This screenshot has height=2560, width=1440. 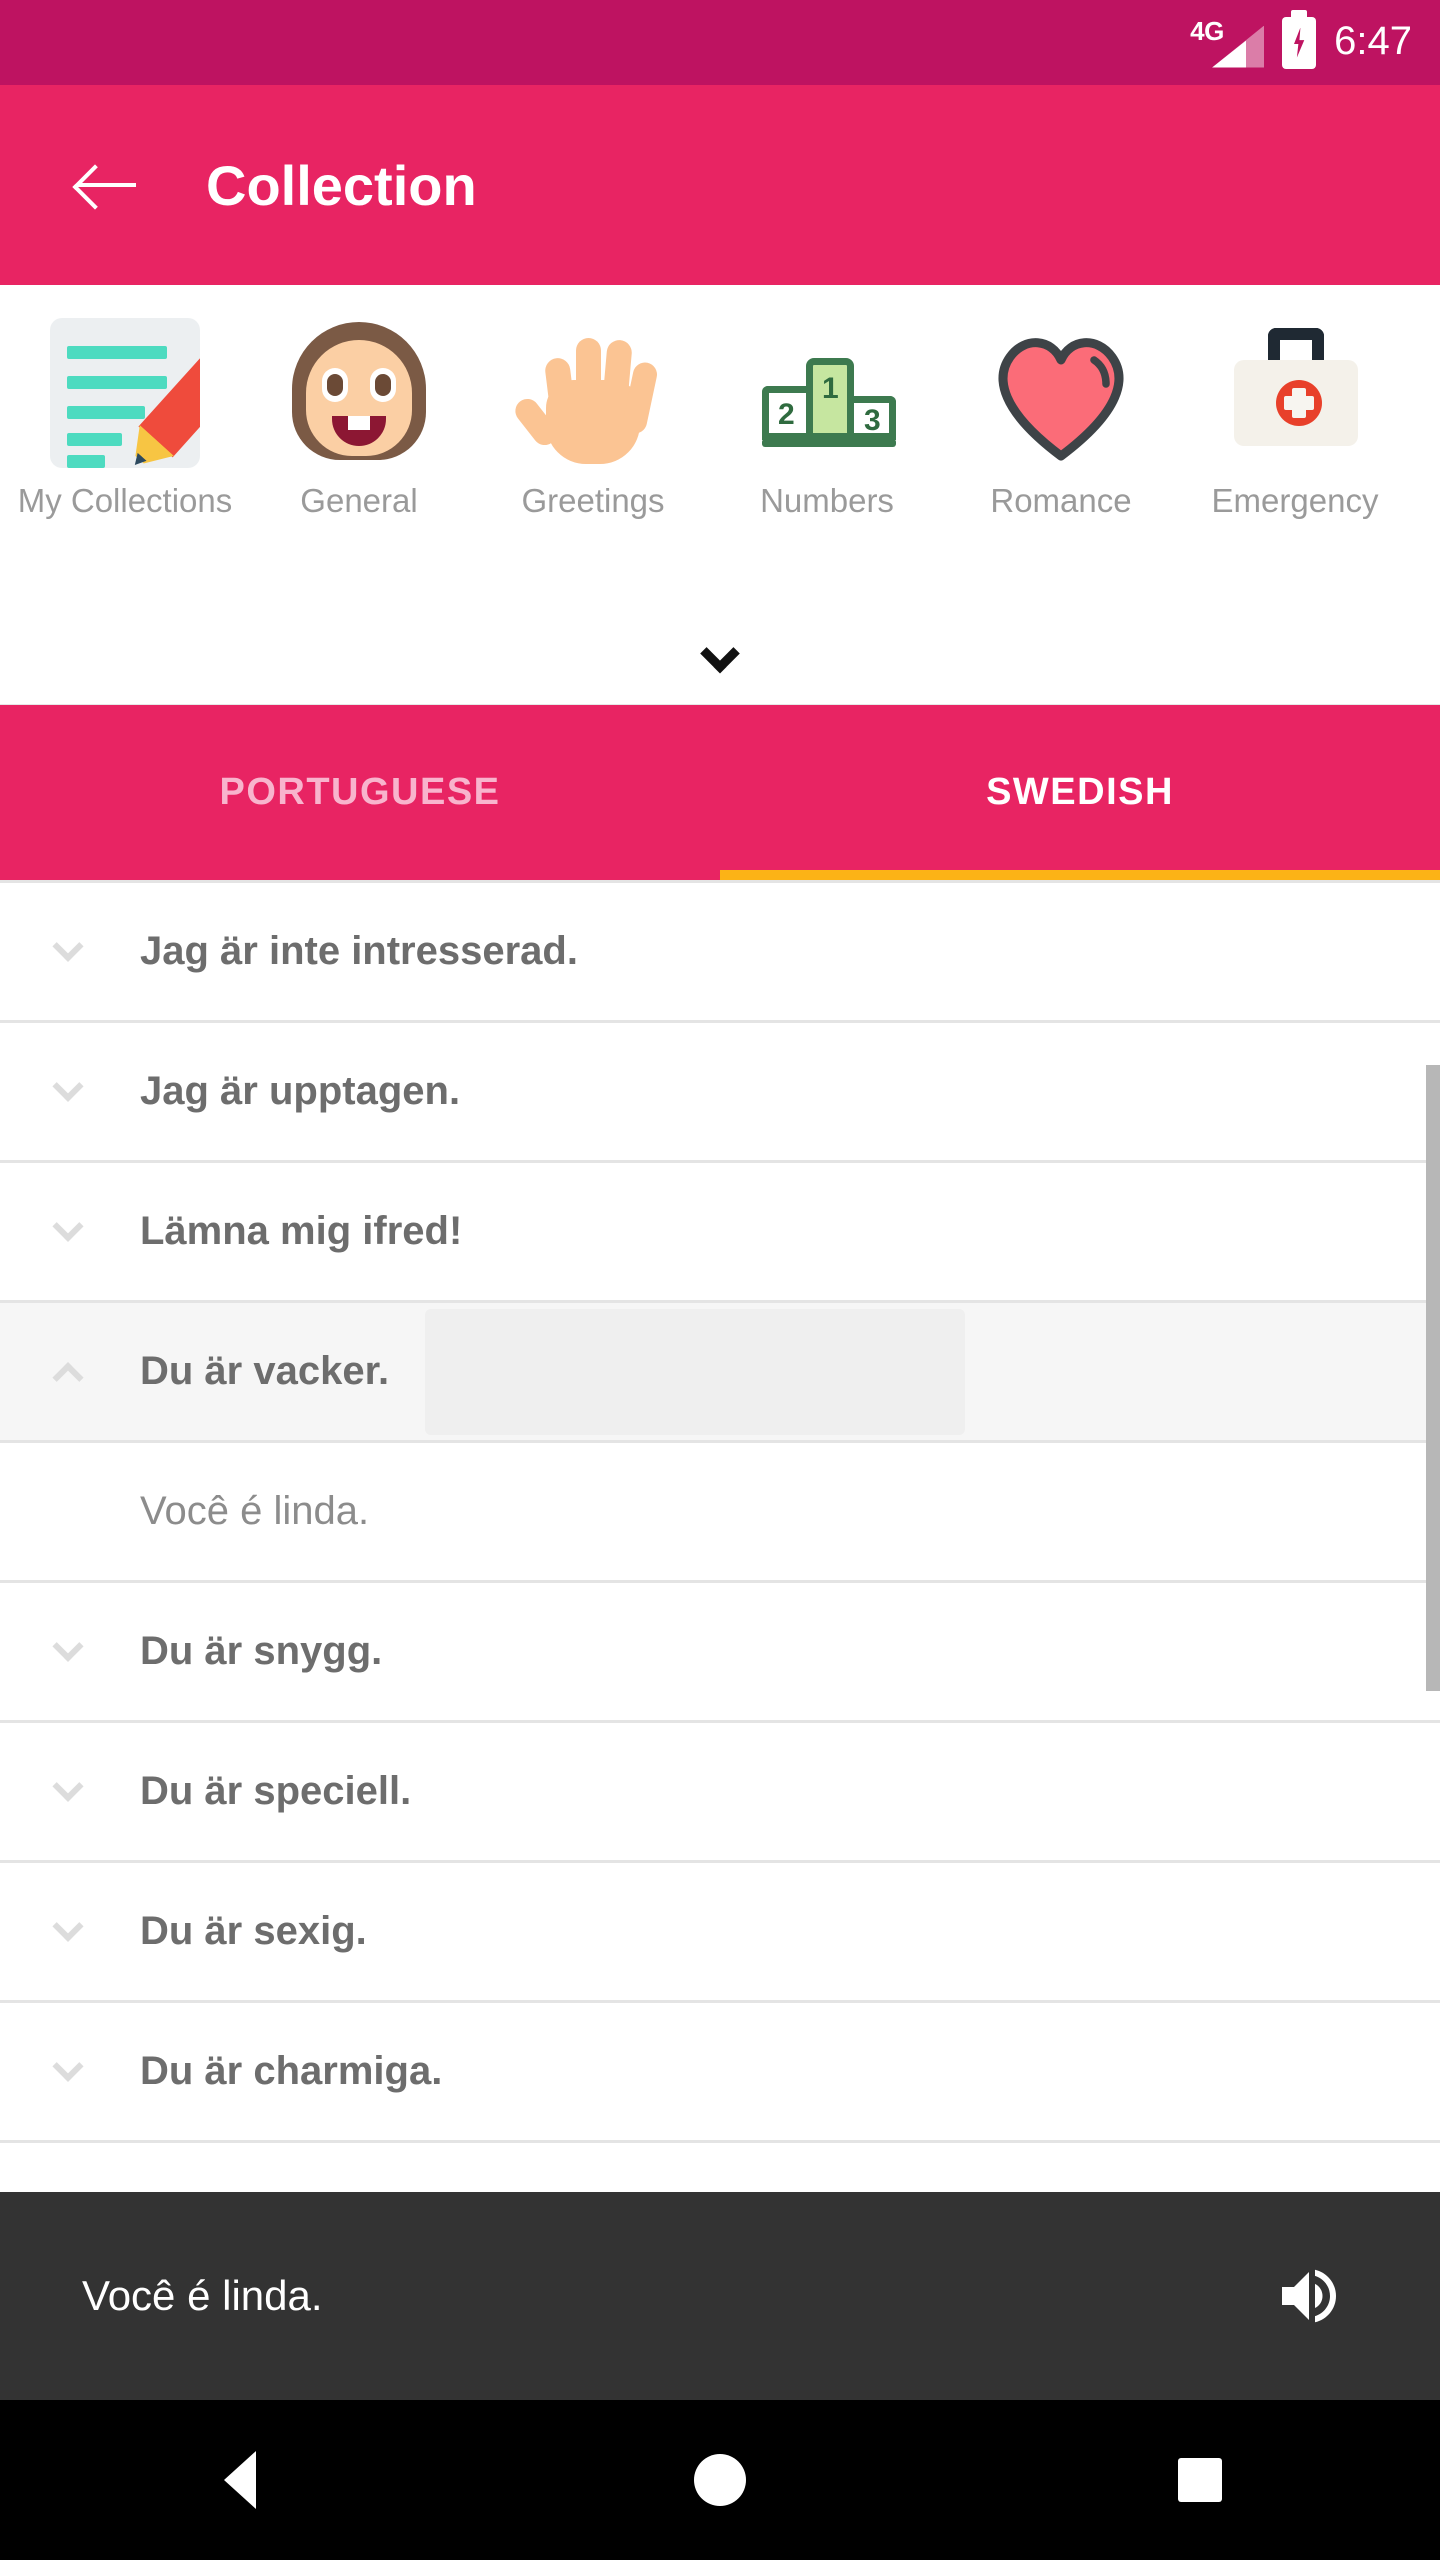 I want to click on category-item-greetings: Greetings, so click(x=593, y=418).